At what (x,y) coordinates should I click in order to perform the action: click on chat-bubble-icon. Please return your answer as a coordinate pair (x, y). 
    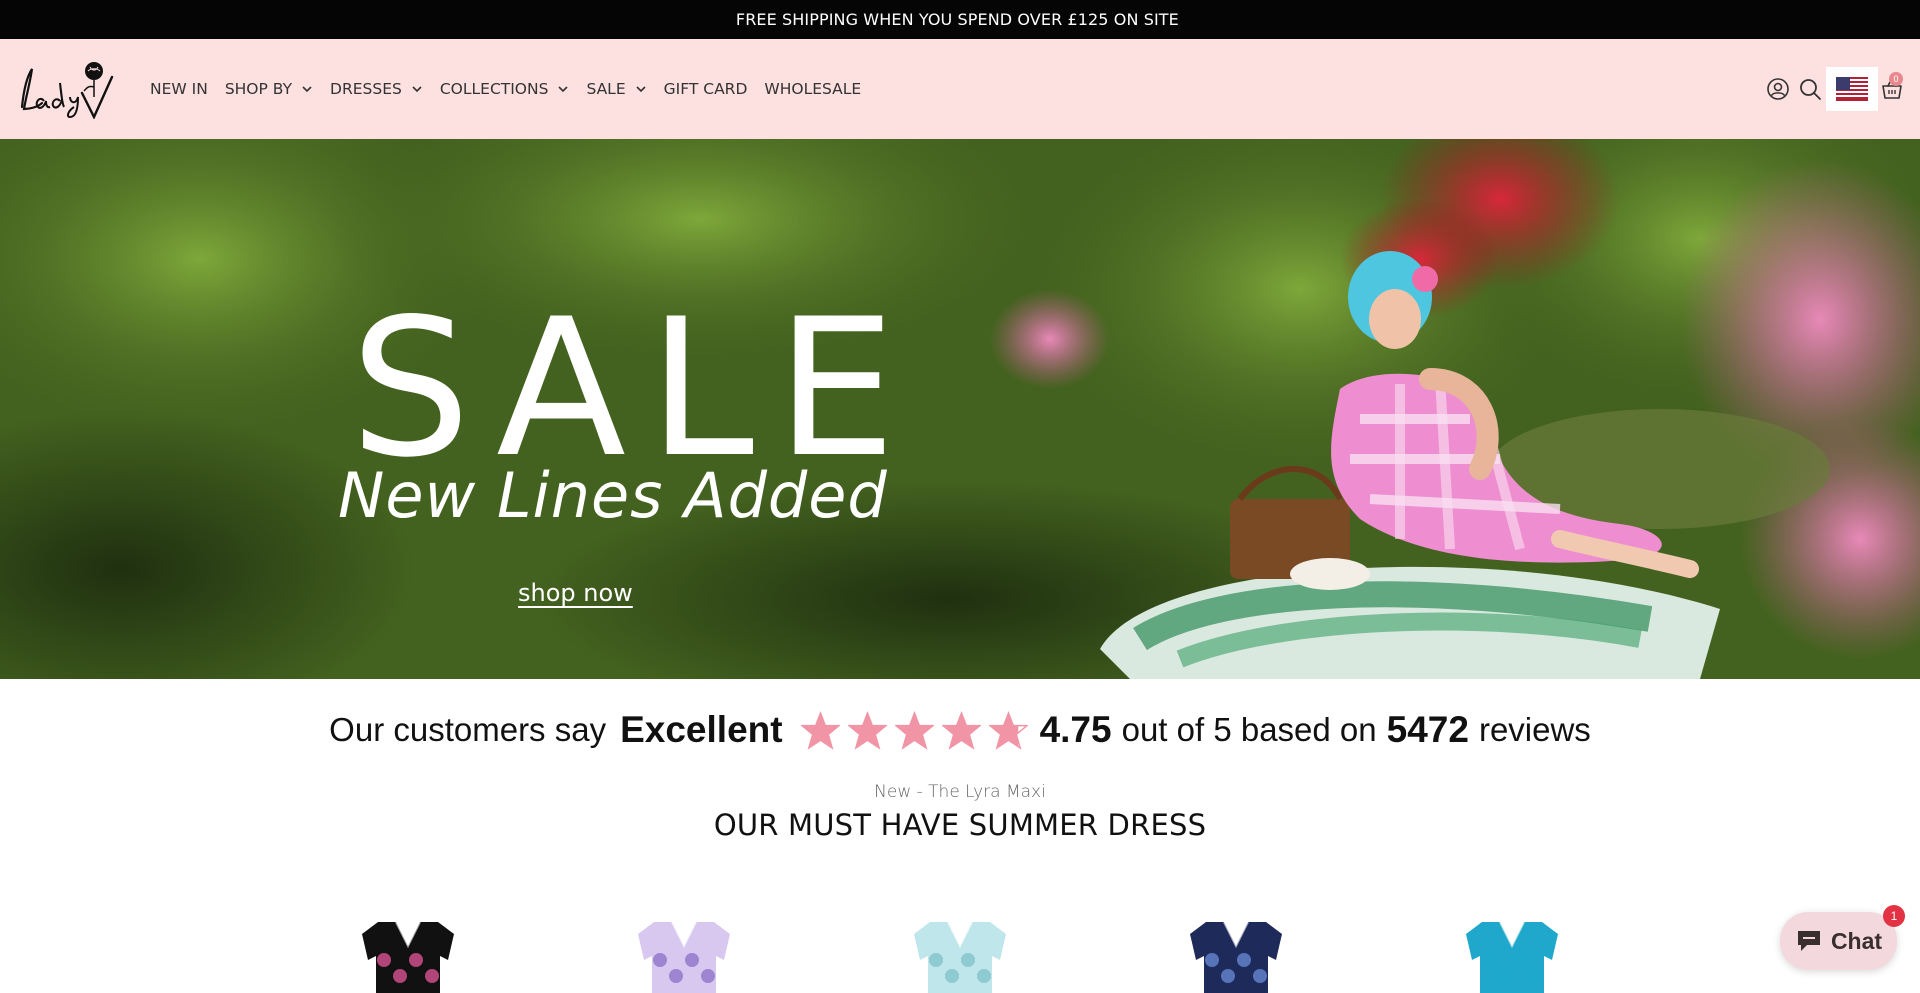
    Looking at the image, I should click on (1808, 941).